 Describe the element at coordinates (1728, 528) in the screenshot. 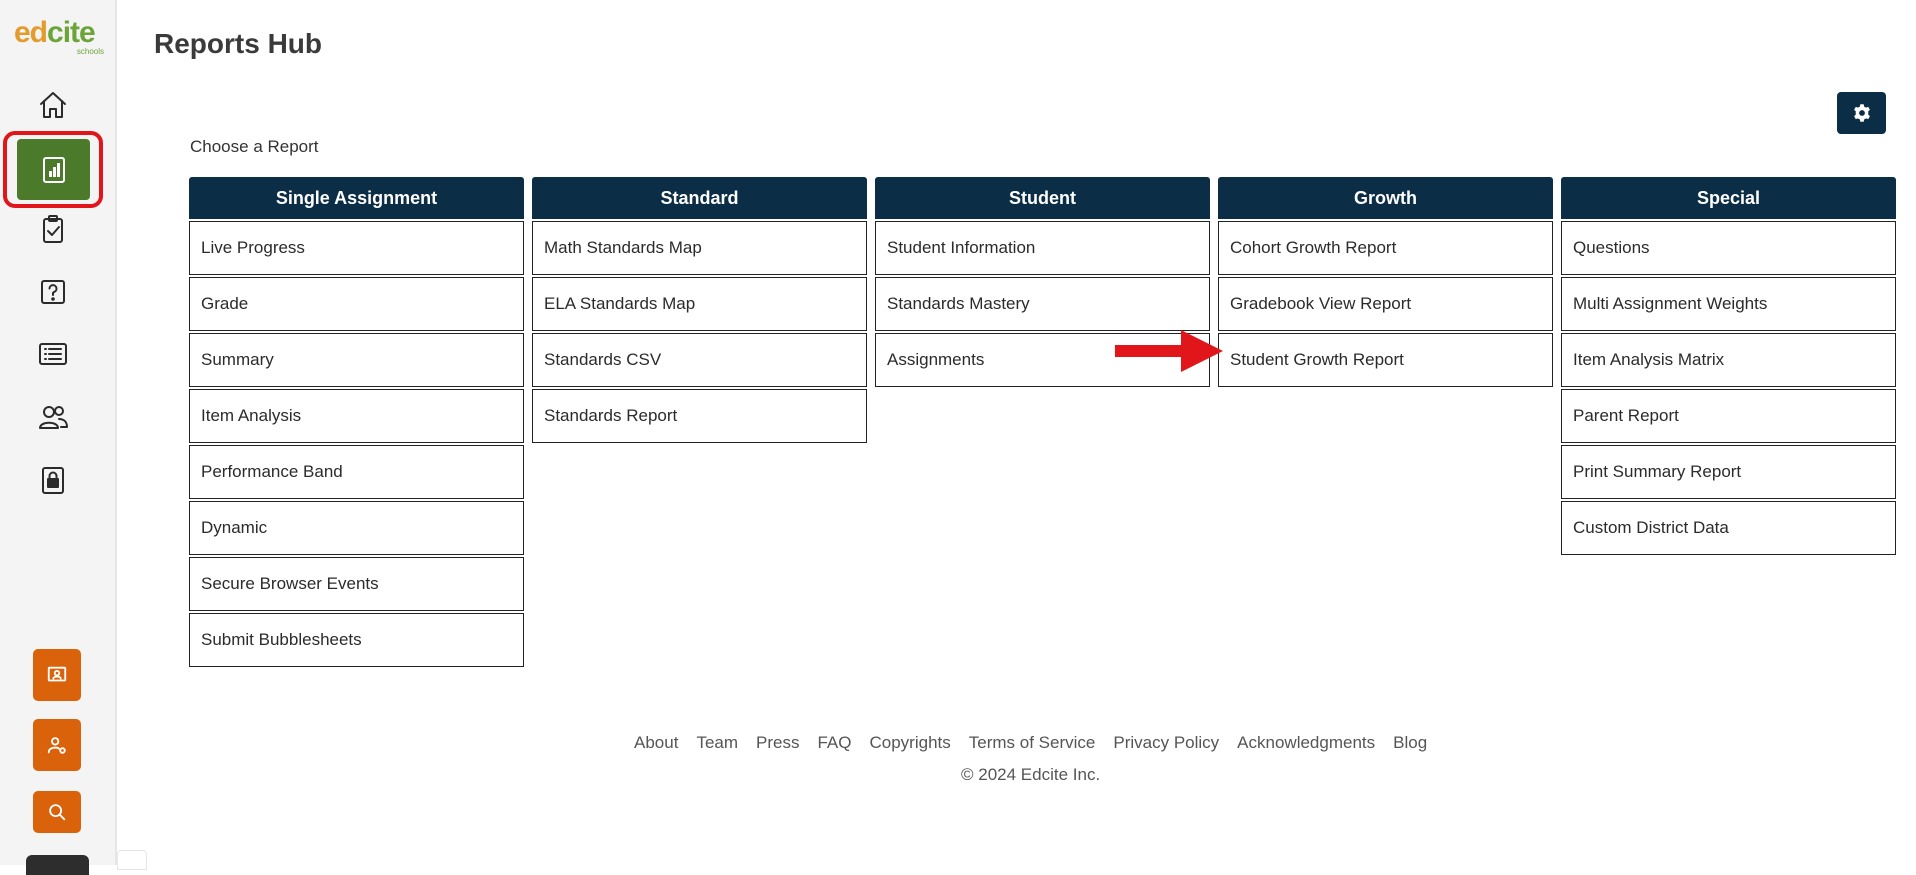

I see `report-item: Custom District Data` at that location.